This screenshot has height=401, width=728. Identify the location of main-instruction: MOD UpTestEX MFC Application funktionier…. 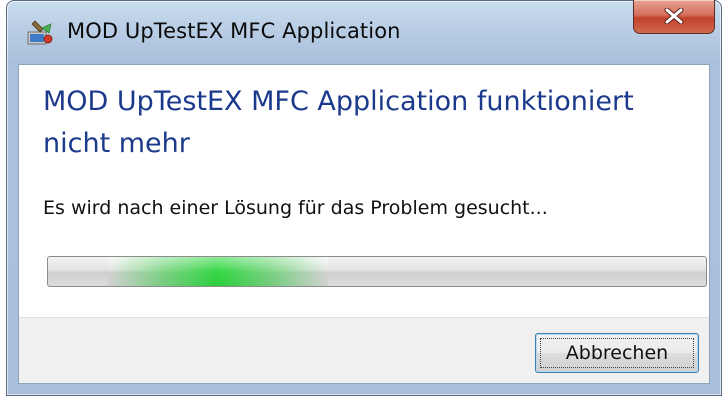
(338, 122).